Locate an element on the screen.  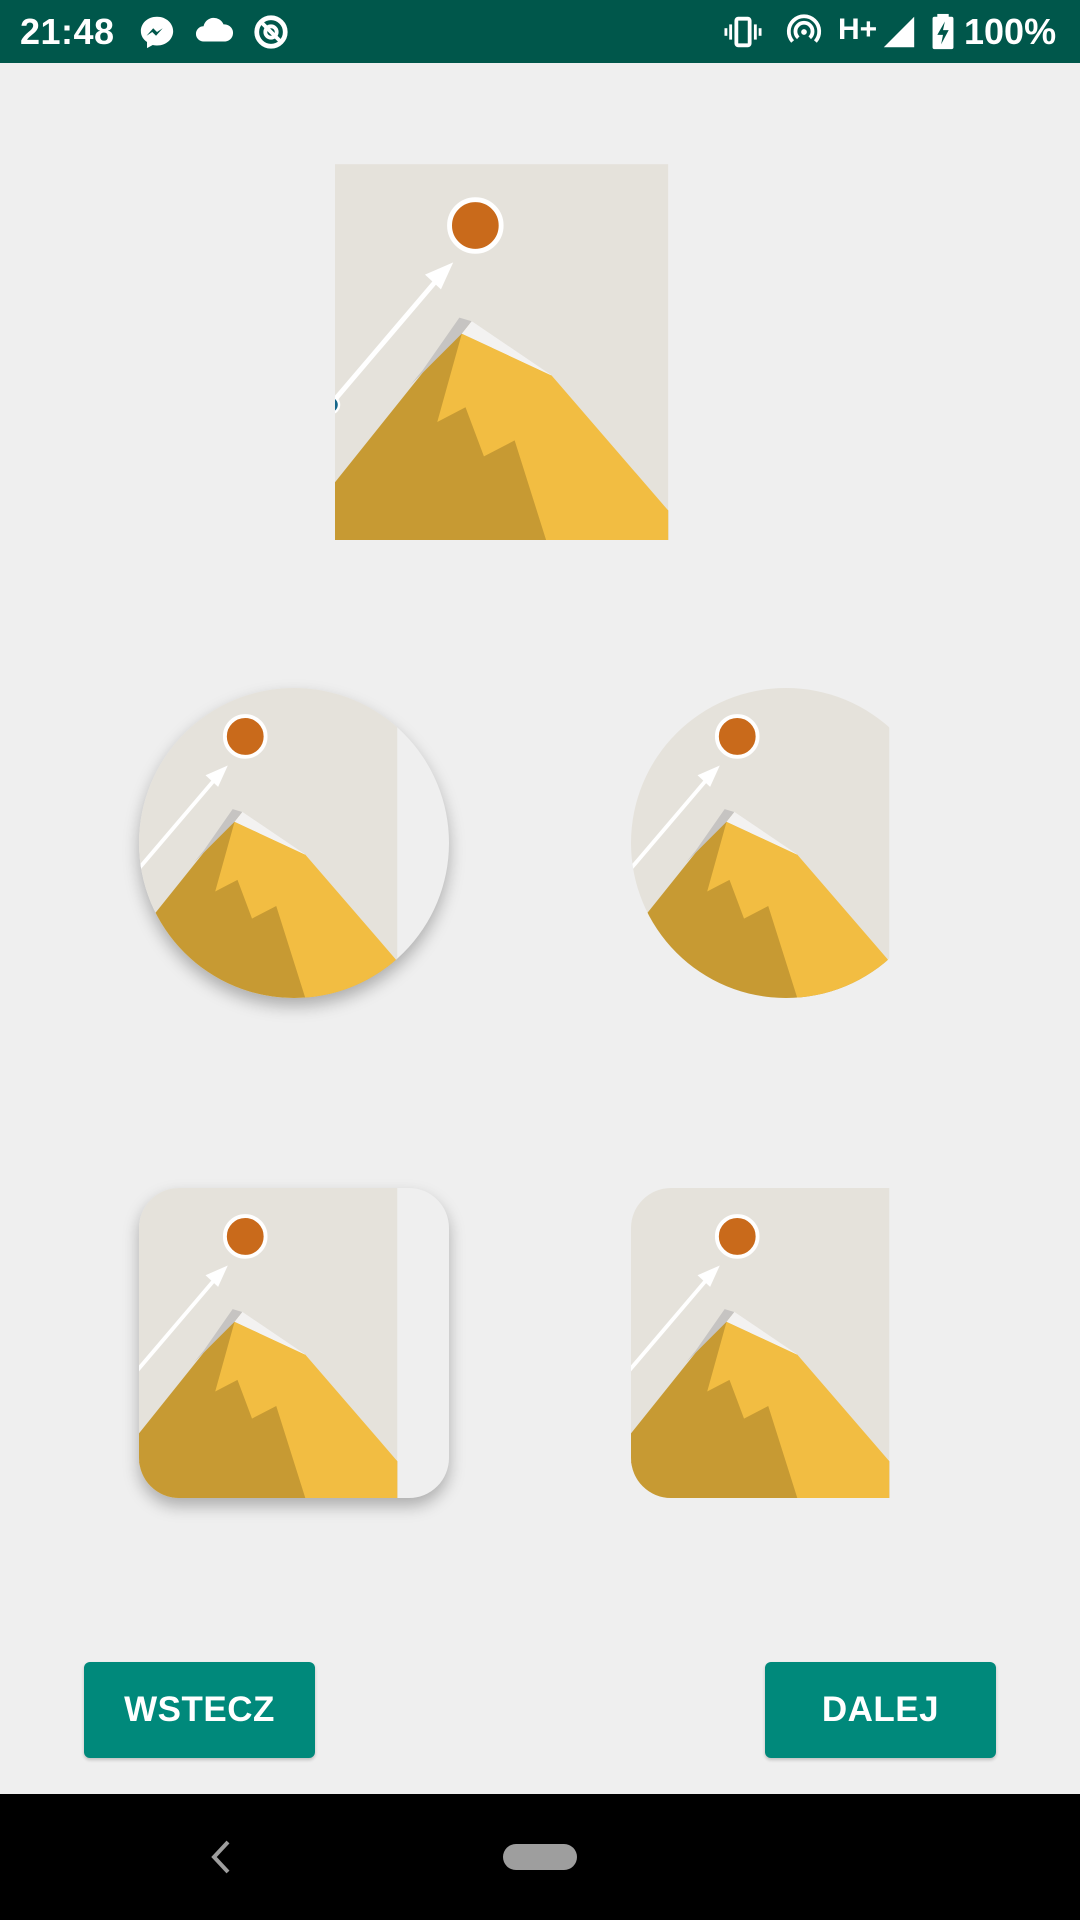
image-circle-shadow is located at coordinates (294, 843).